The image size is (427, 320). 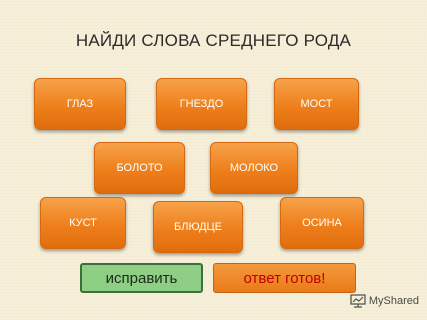 I want to click on word-card-moloko: МОЛОКО, so click(x=254, y=168).